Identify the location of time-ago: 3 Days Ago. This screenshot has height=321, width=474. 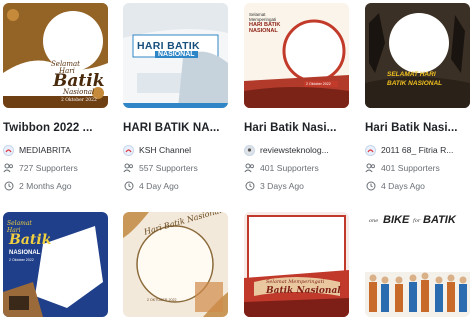
(296, 186).